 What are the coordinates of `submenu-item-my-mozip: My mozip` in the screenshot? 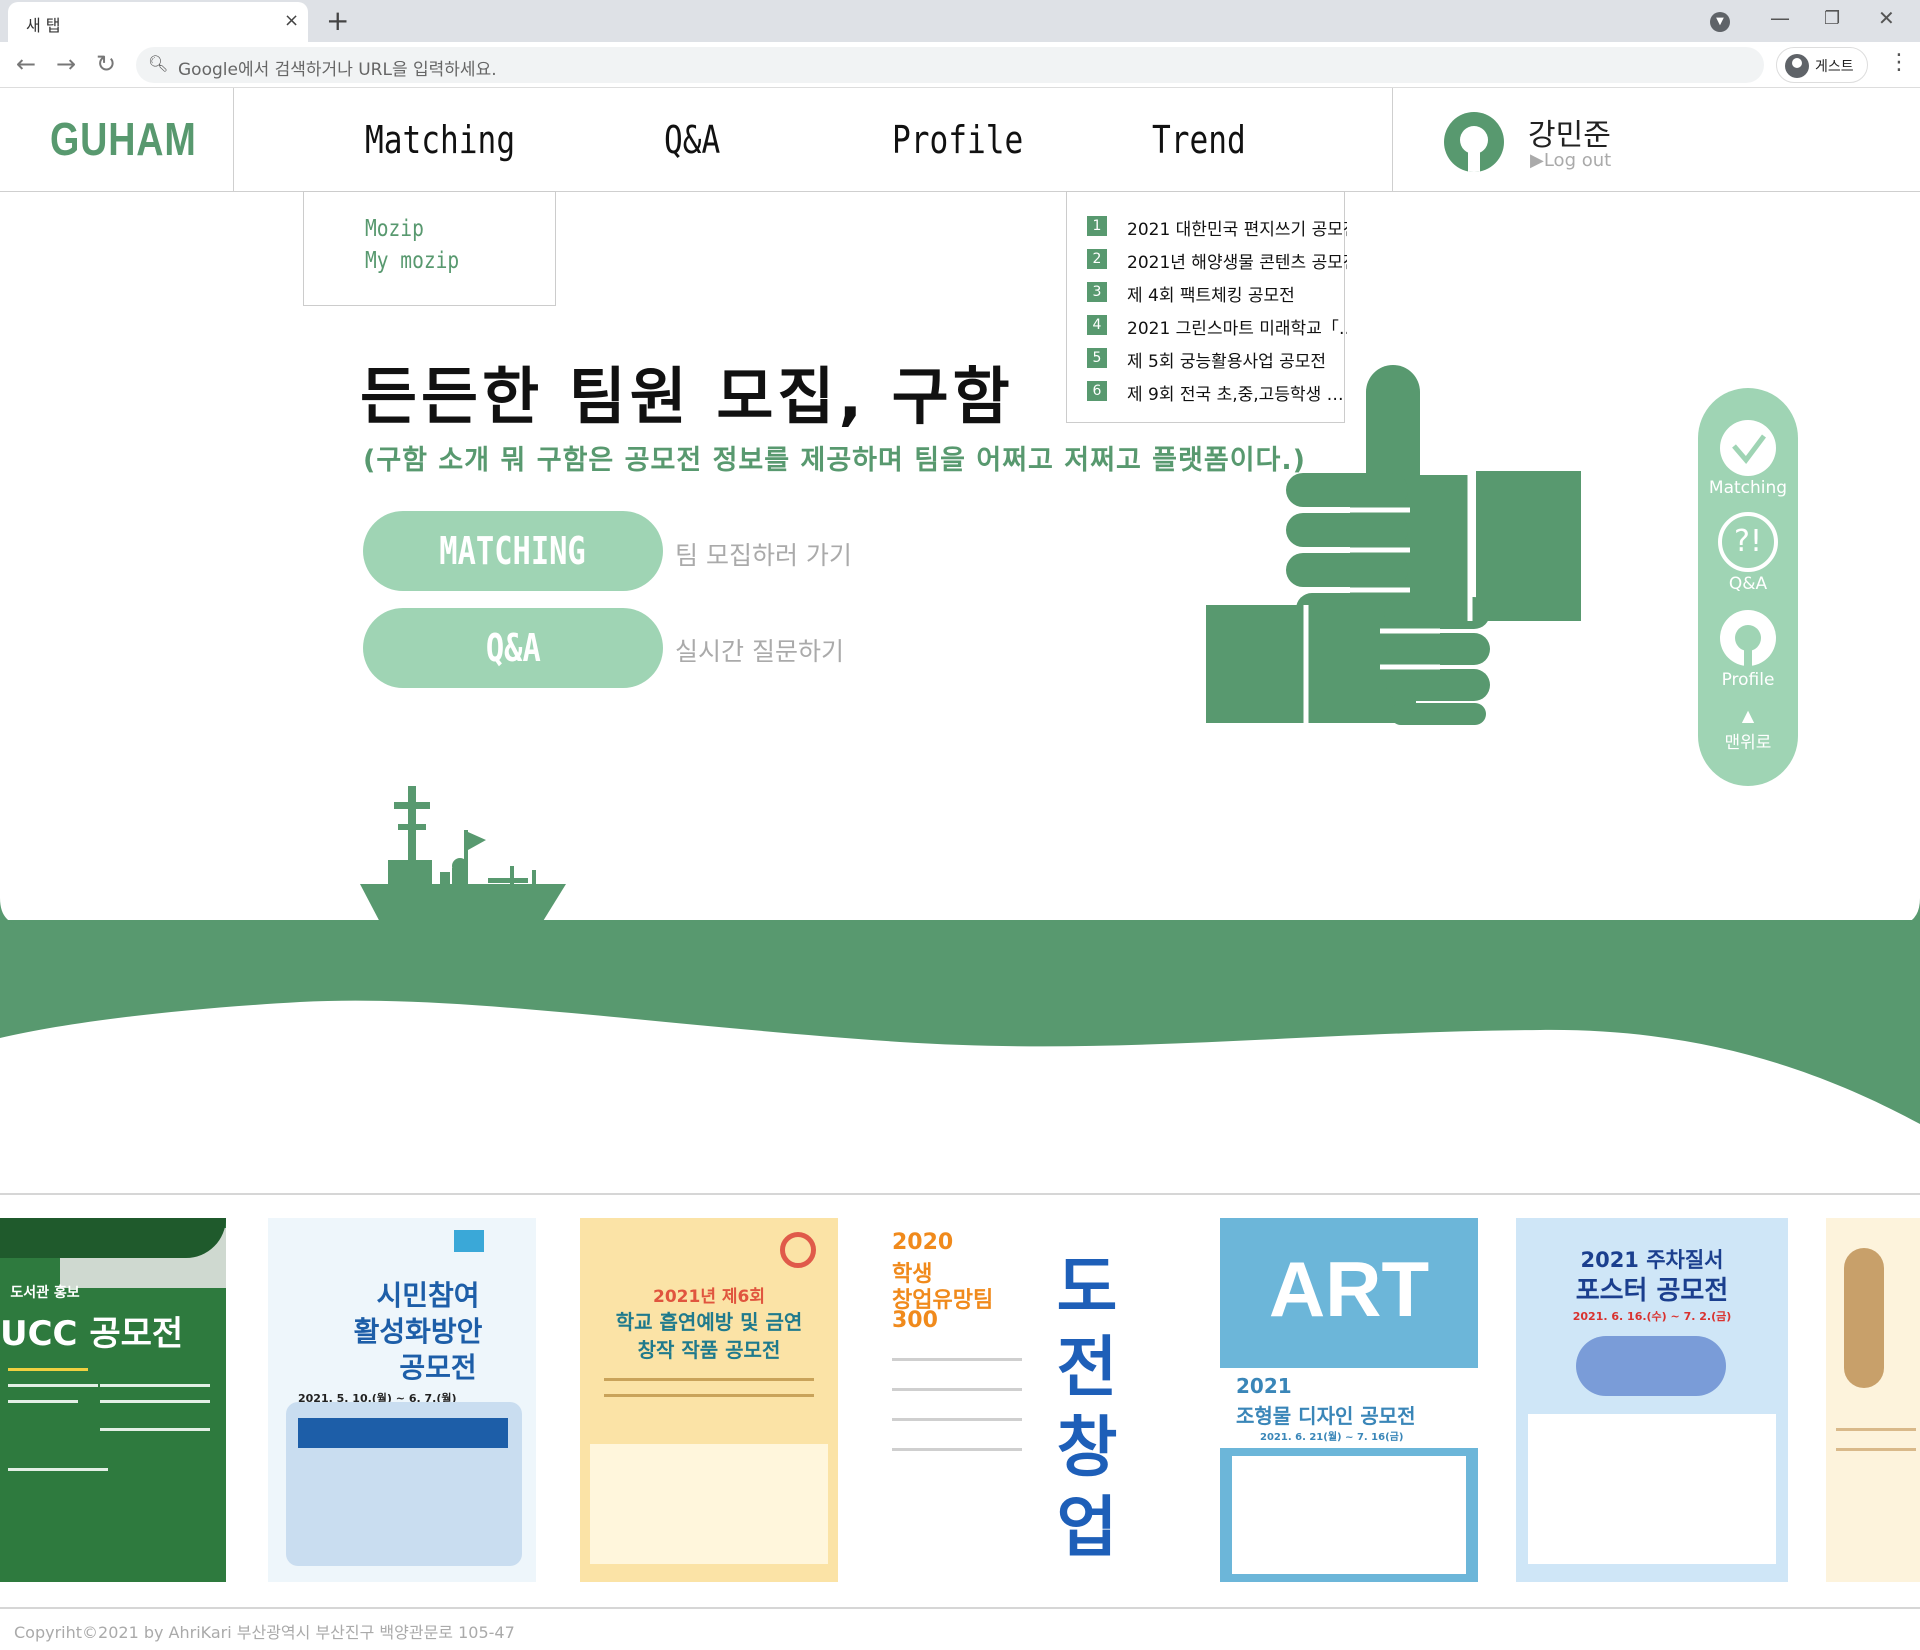 It's located at (412, 261).